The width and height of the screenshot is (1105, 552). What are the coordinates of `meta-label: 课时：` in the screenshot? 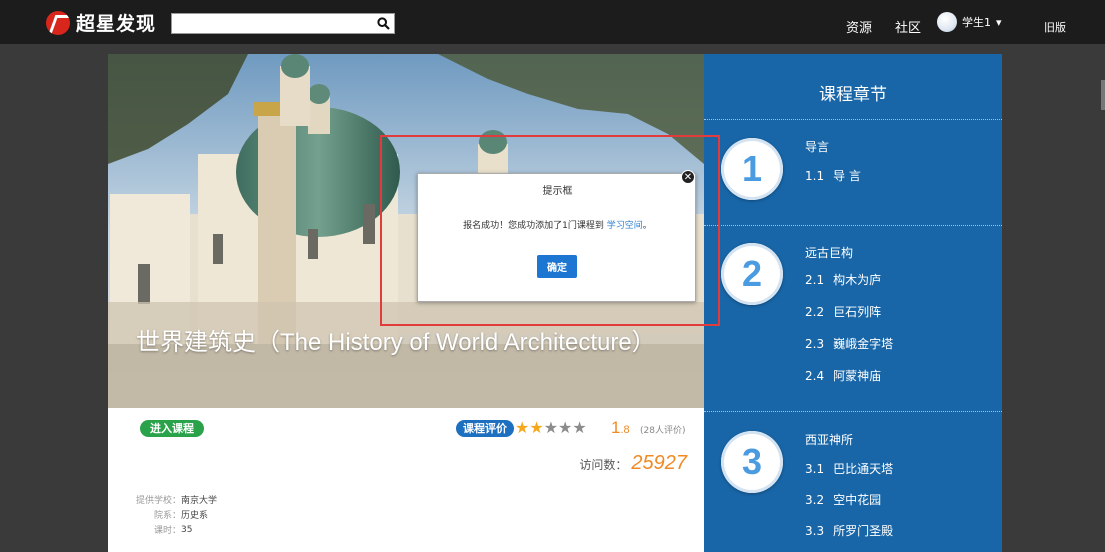 It's located at (167, 531).